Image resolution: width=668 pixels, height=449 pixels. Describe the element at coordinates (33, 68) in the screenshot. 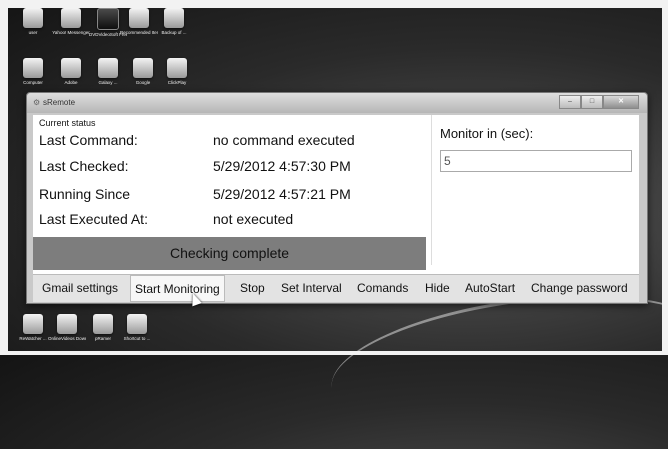

I see `computer-icon` at that location.